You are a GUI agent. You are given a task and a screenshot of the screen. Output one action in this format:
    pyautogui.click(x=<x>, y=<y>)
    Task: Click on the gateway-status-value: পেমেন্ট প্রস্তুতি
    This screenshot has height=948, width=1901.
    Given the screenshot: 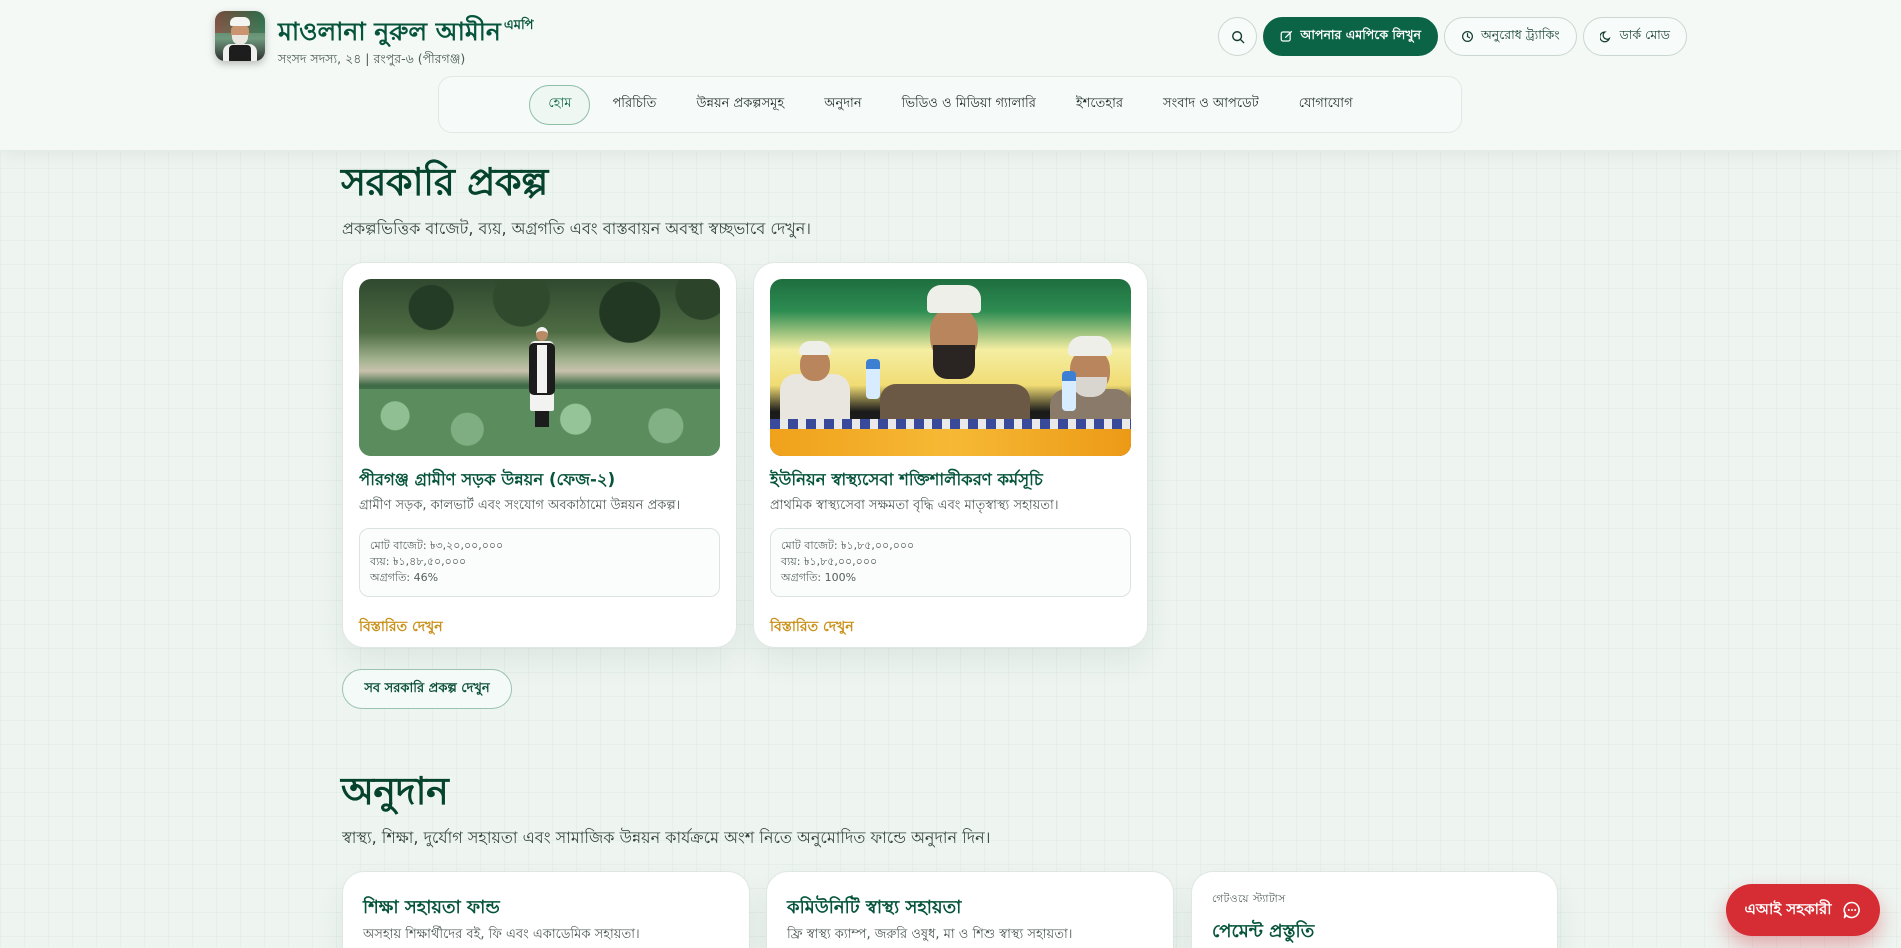 What is the action you would take?
    pyautogui.click(x=1263, y=931)
    